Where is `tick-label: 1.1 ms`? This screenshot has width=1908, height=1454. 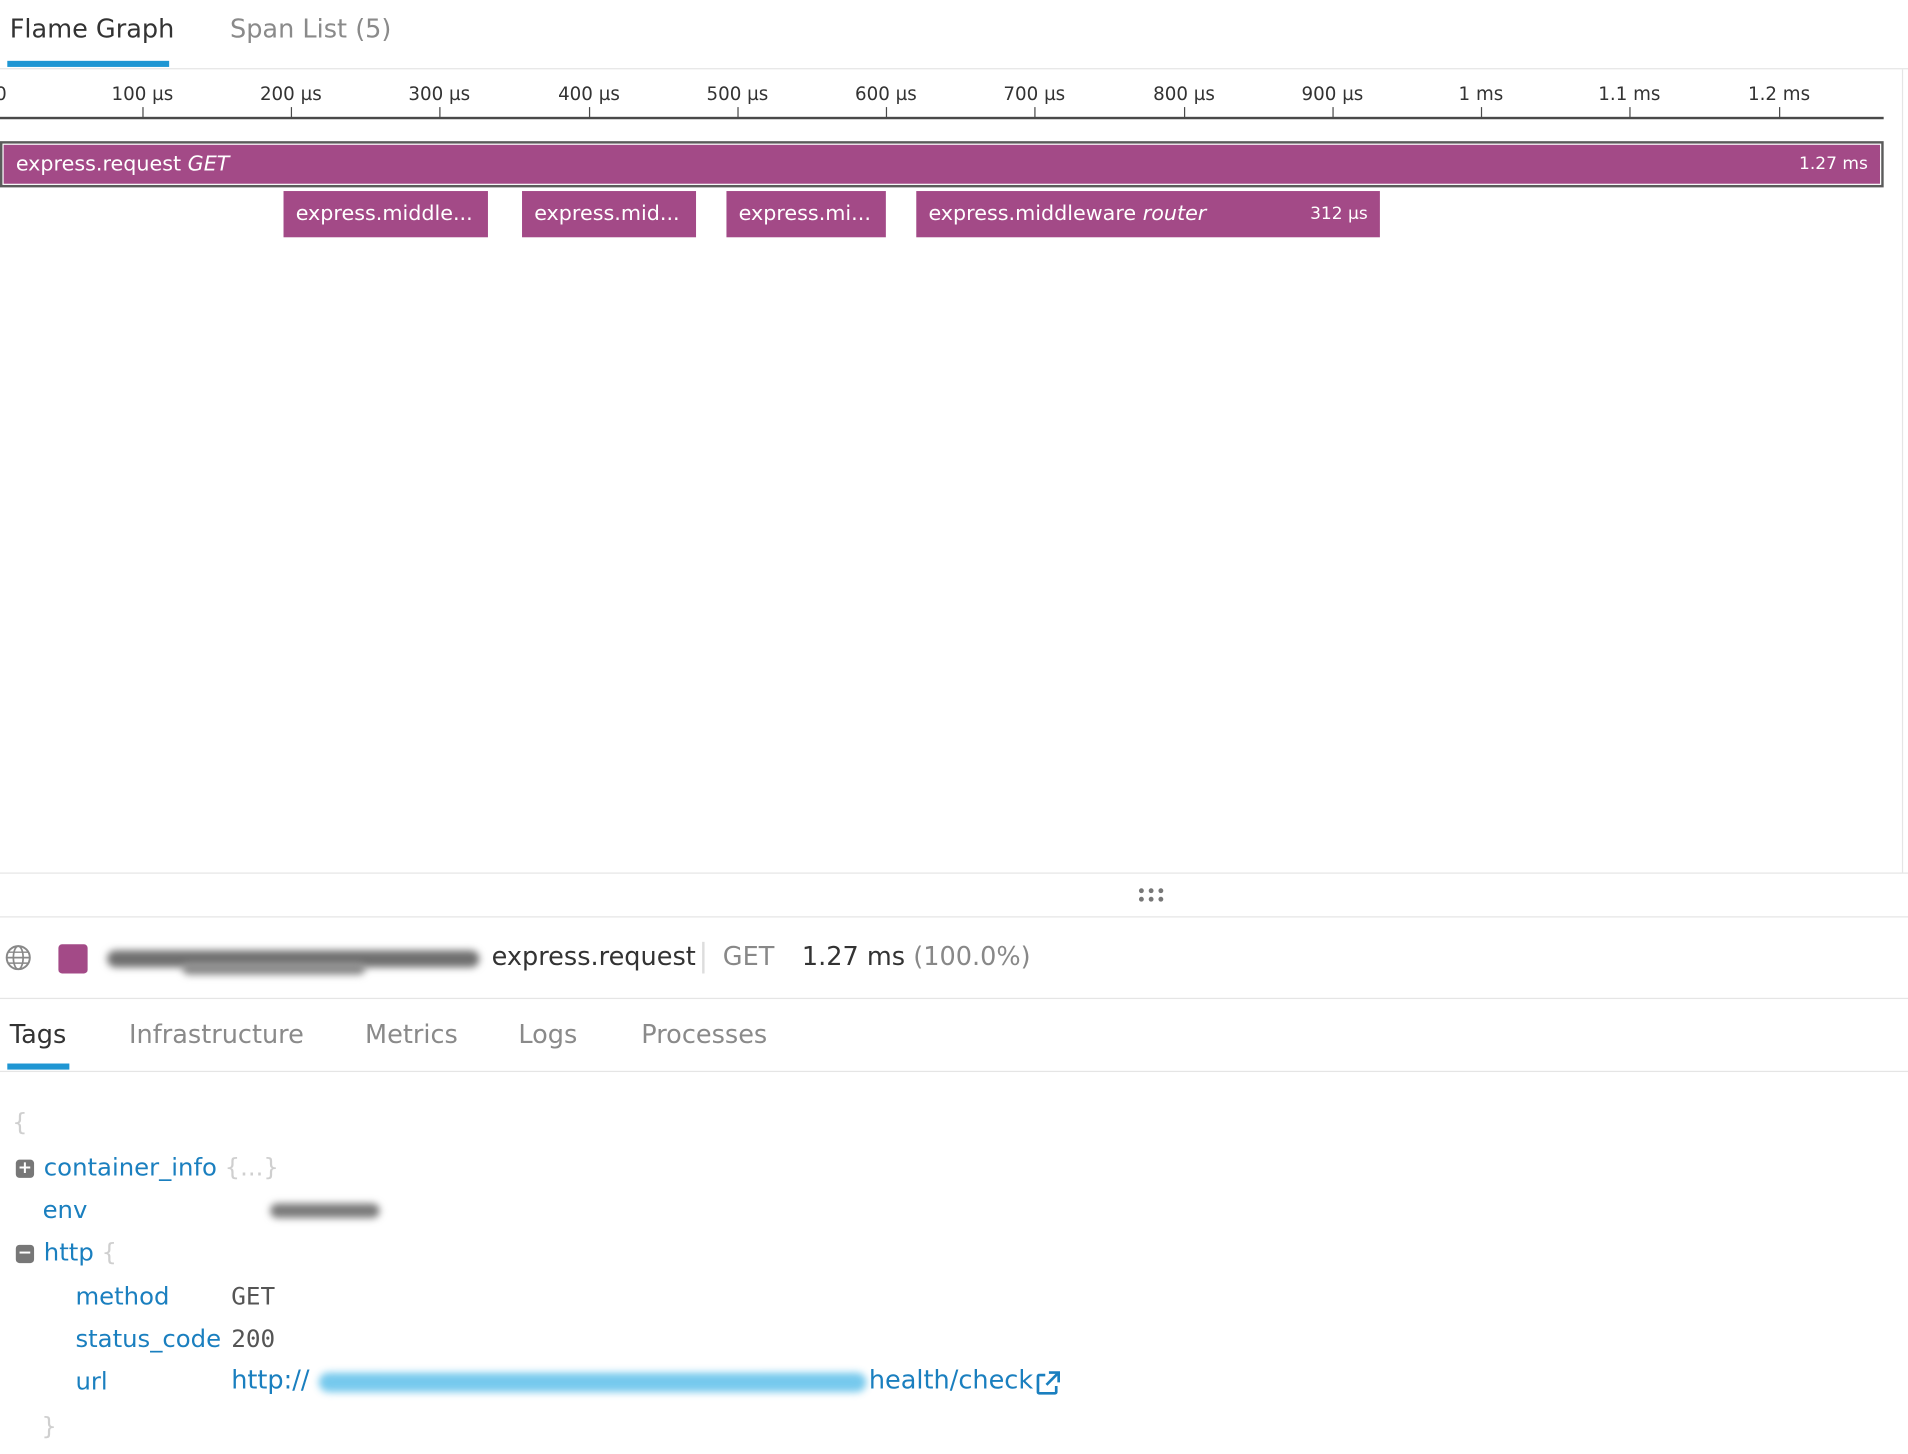
tick-label: 1.1 ms is located at coordinates (1629, 93).